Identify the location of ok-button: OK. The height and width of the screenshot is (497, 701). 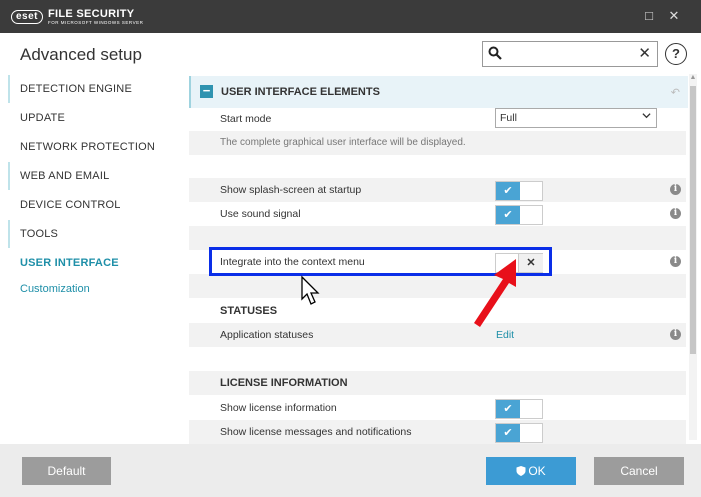
(531, 471).